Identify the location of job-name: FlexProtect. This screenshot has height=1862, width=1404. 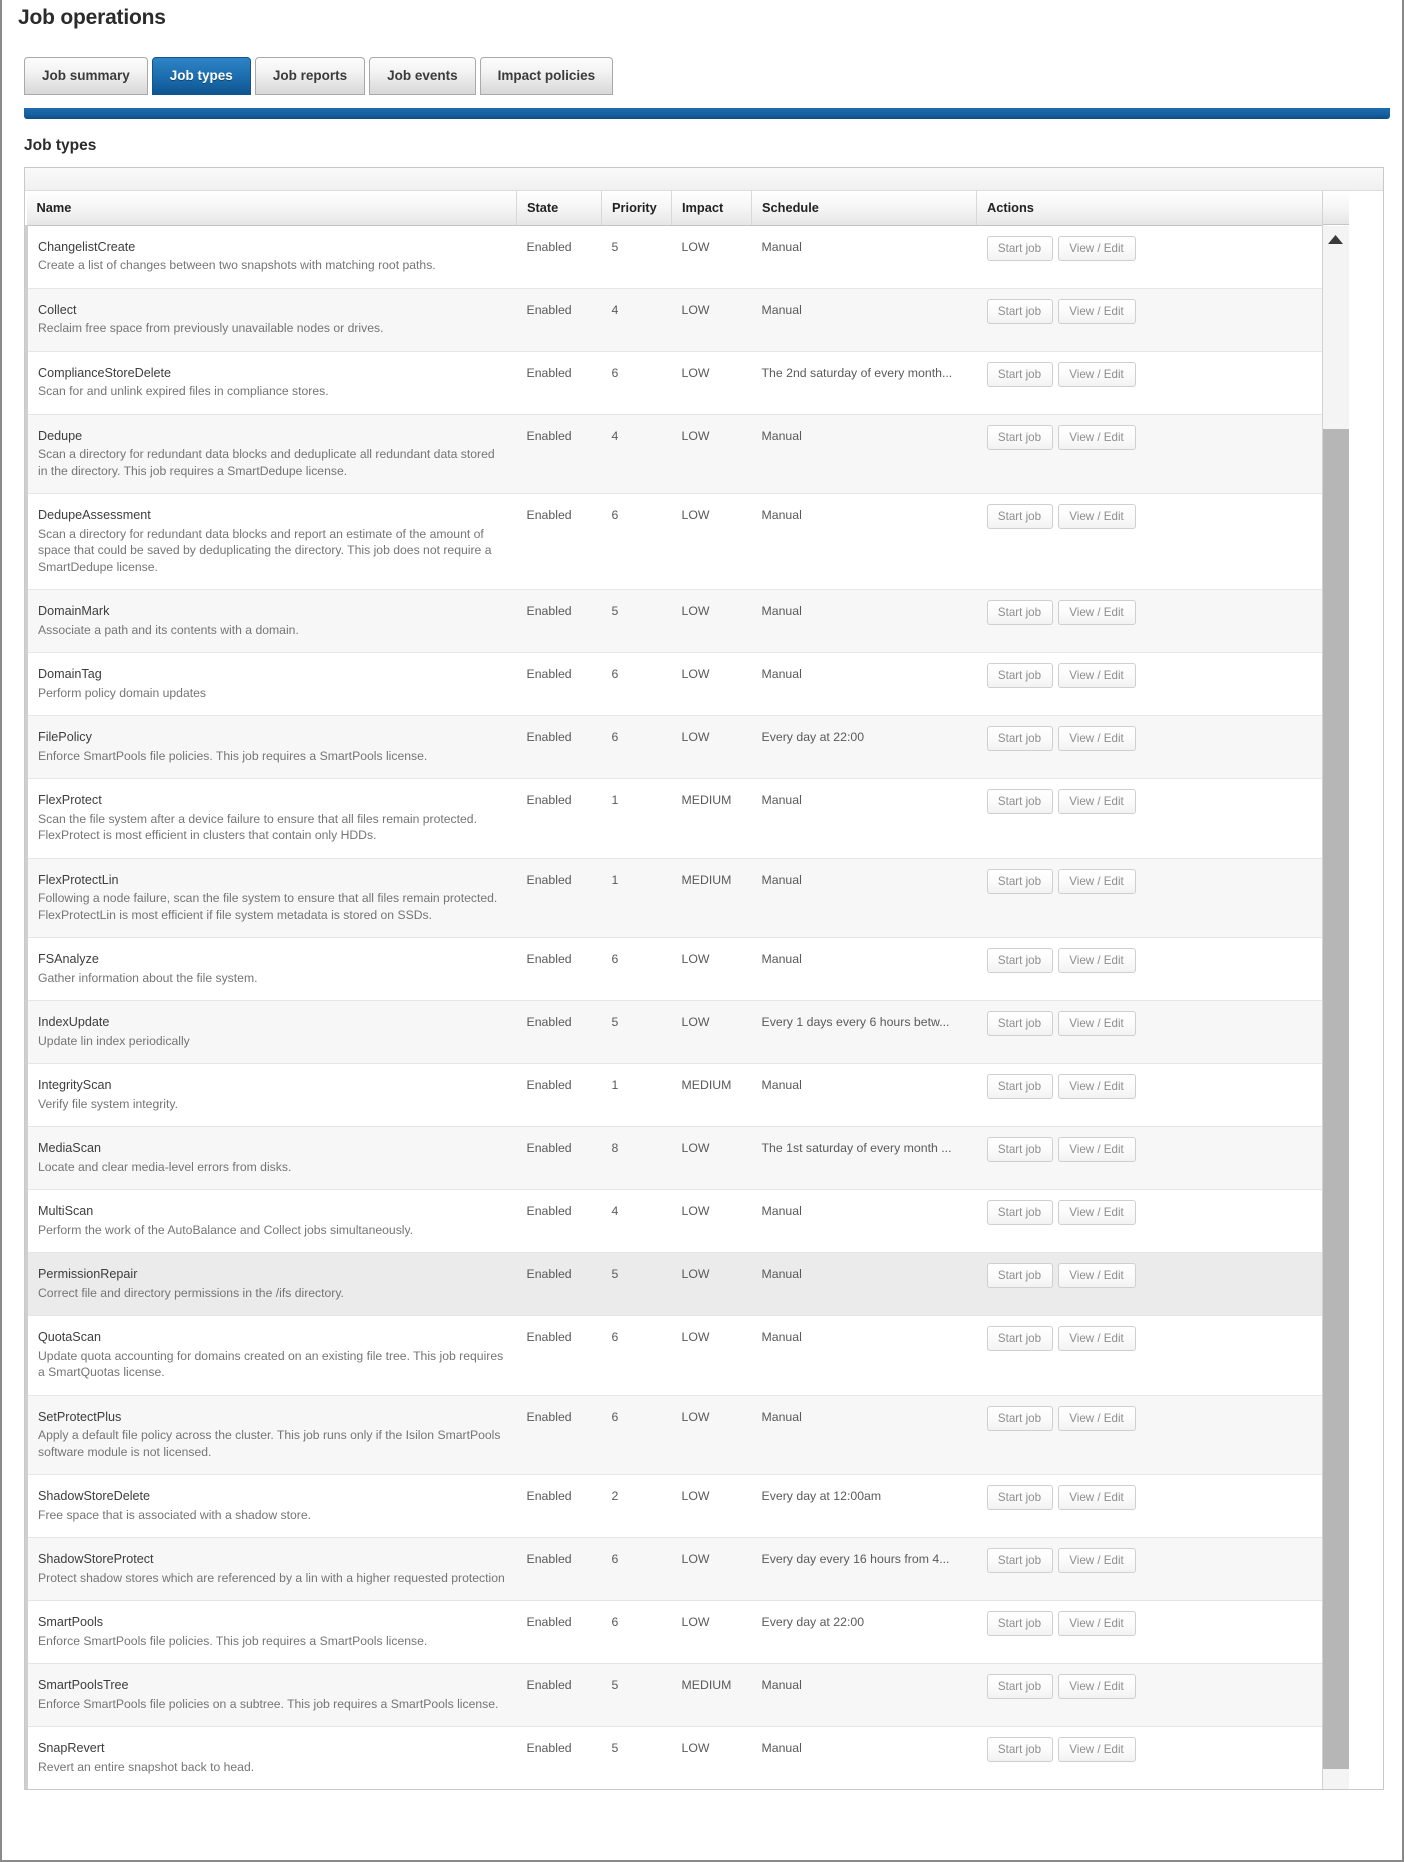
(70, 800).